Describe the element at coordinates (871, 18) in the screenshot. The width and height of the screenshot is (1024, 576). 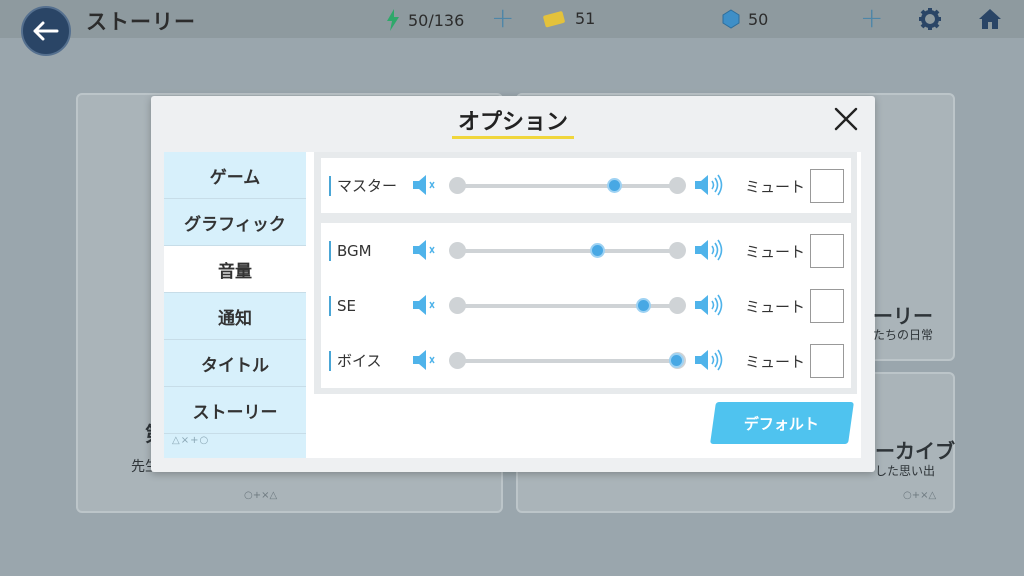
I see `add-crystals-button: +` at that location.